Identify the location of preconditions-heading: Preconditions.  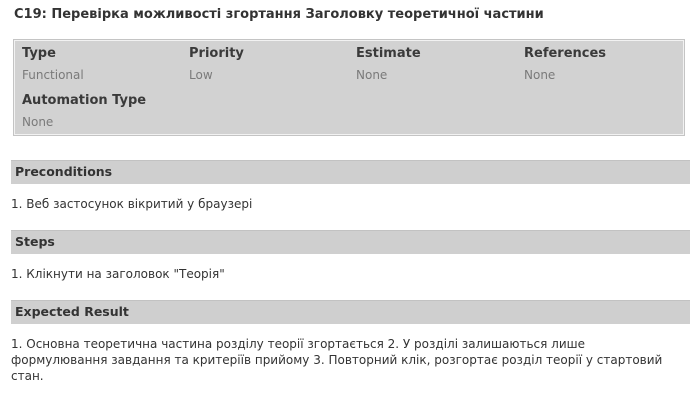
(64, 171).